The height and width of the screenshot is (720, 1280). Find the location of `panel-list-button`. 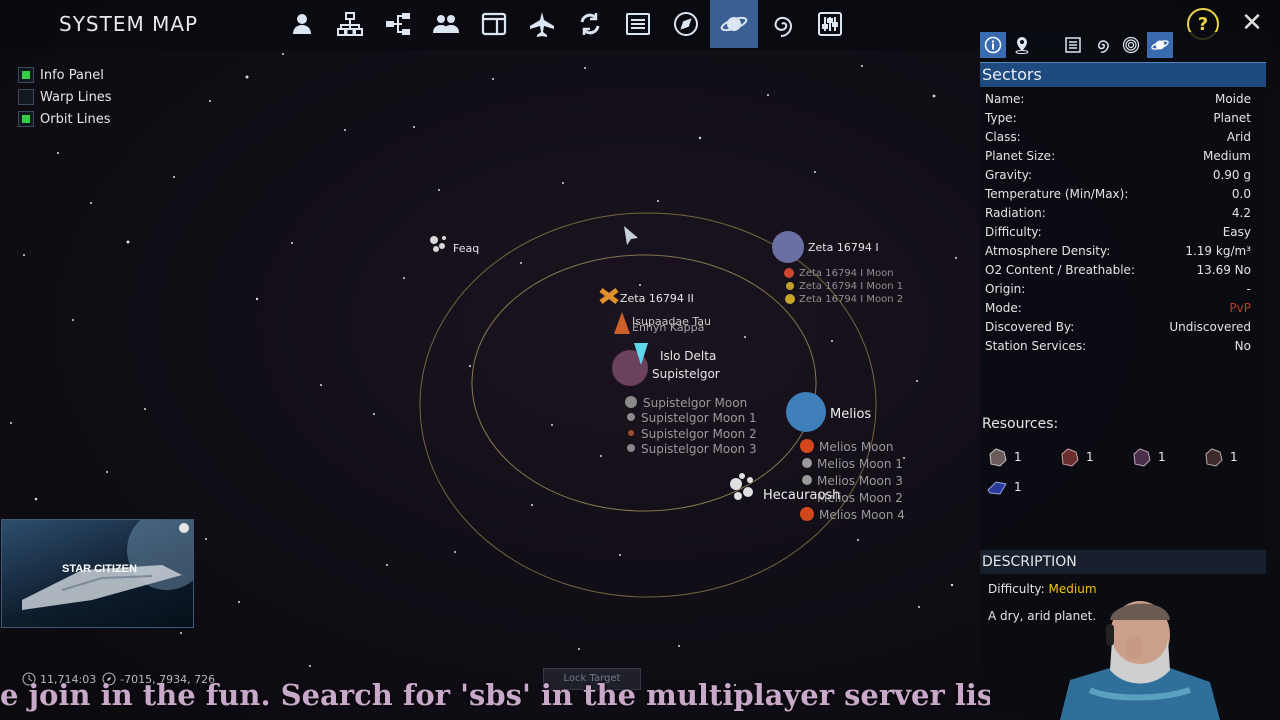

panel-list-button is located at coordinates (1073, 45).